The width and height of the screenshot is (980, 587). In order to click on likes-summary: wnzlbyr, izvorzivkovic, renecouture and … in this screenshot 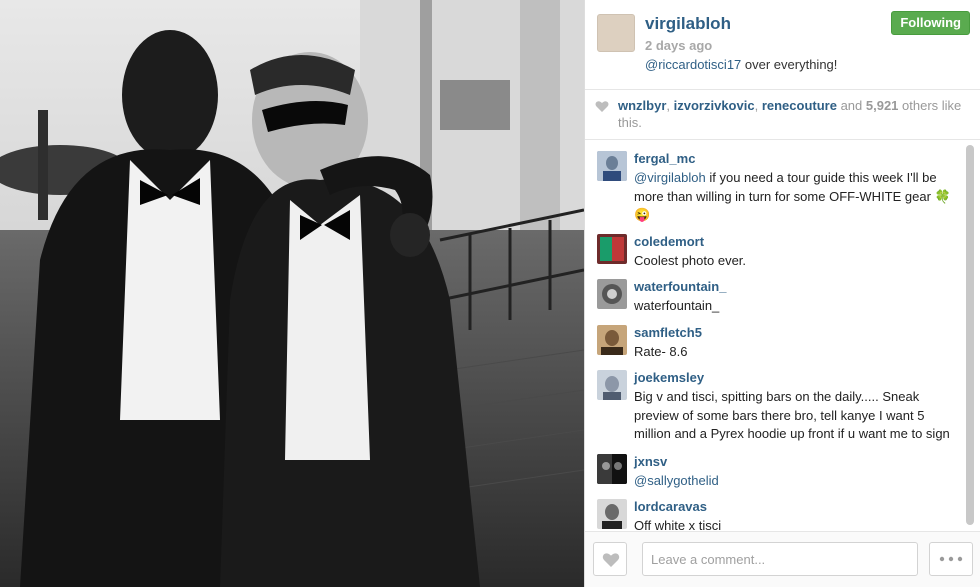, I will do `click(782, 115)`.